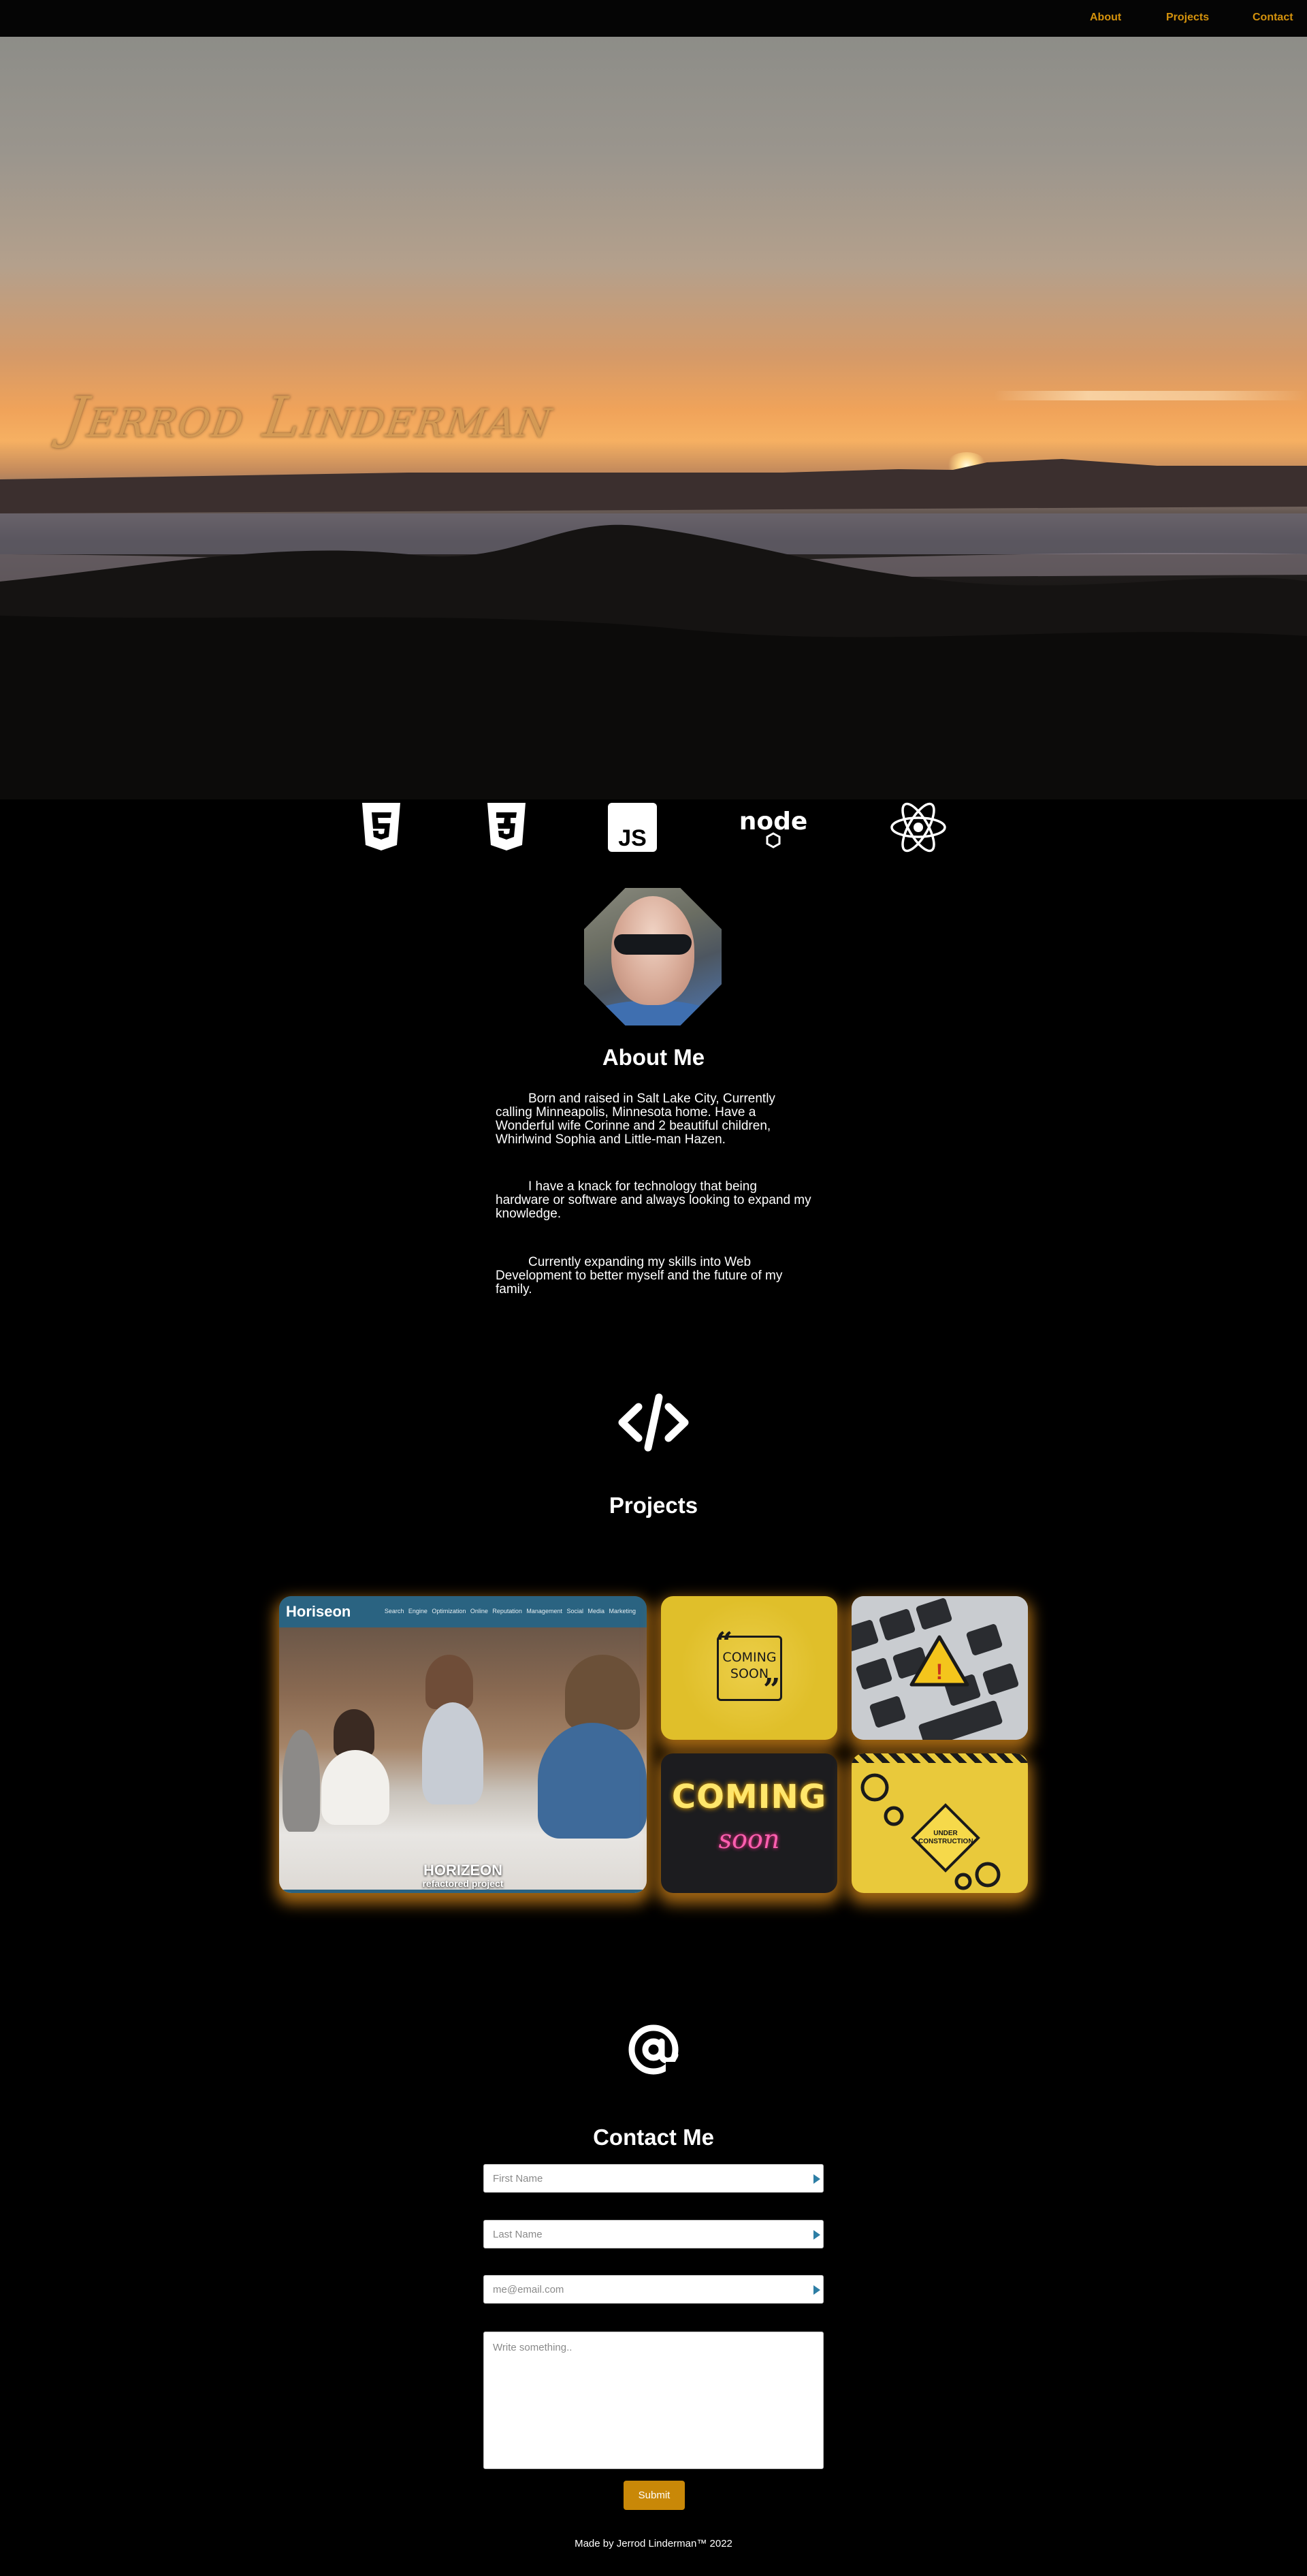 This screenshot has width=1307, height=2576. Describe the element at coordinates (655, 2051) in the screenshot. I see `at-sign-icon` at that location.